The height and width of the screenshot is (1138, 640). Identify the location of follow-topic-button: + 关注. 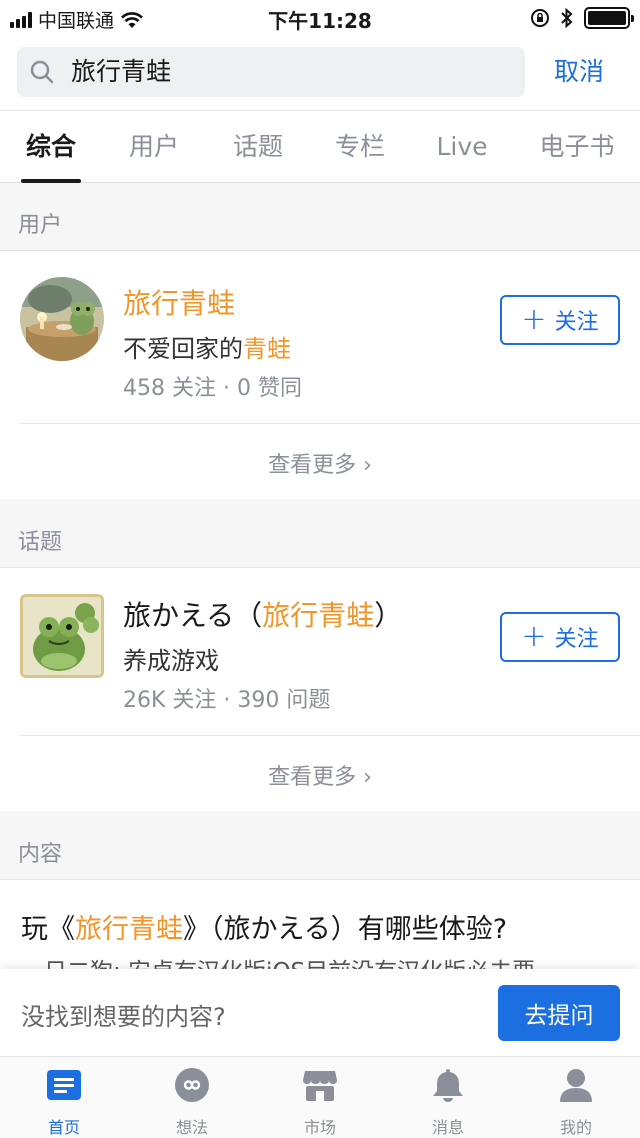
(560, 637).